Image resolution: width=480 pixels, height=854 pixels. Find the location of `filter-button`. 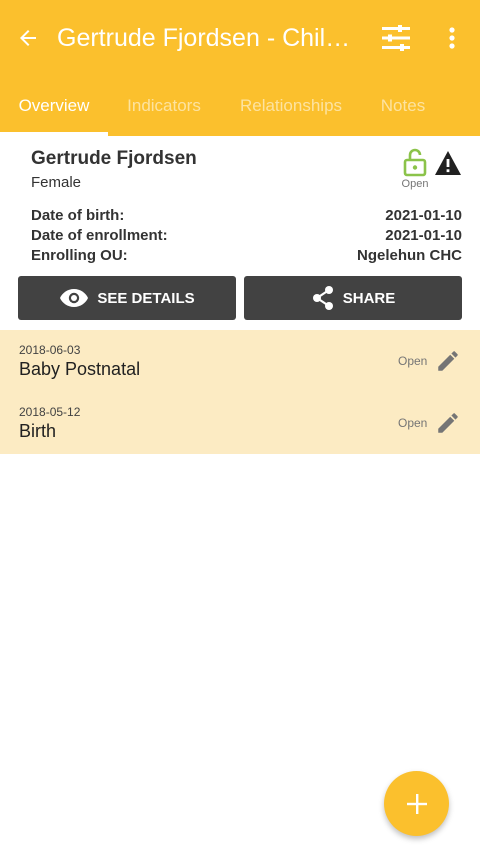

filter-button is located at coordinates (396, 38).